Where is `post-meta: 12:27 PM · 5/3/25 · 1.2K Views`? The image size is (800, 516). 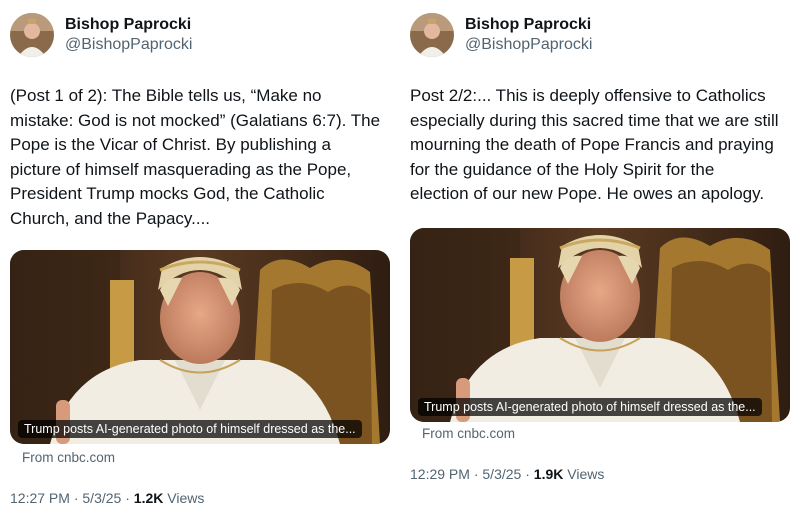
post-meta: 12:27 PM · 5/3/25 · 1.2K Views is located at coordinates (107, 498).